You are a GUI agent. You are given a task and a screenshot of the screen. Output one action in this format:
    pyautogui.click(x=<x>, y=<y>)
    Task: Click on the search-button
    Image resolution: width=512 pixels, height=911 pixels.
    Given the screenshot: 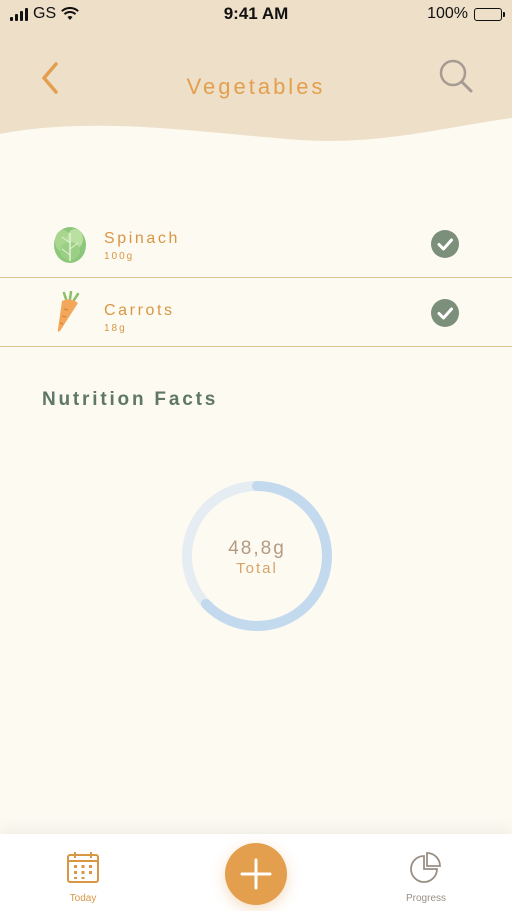 What is the action you would take?
    pyautogui.click(x=456, y=76)
    